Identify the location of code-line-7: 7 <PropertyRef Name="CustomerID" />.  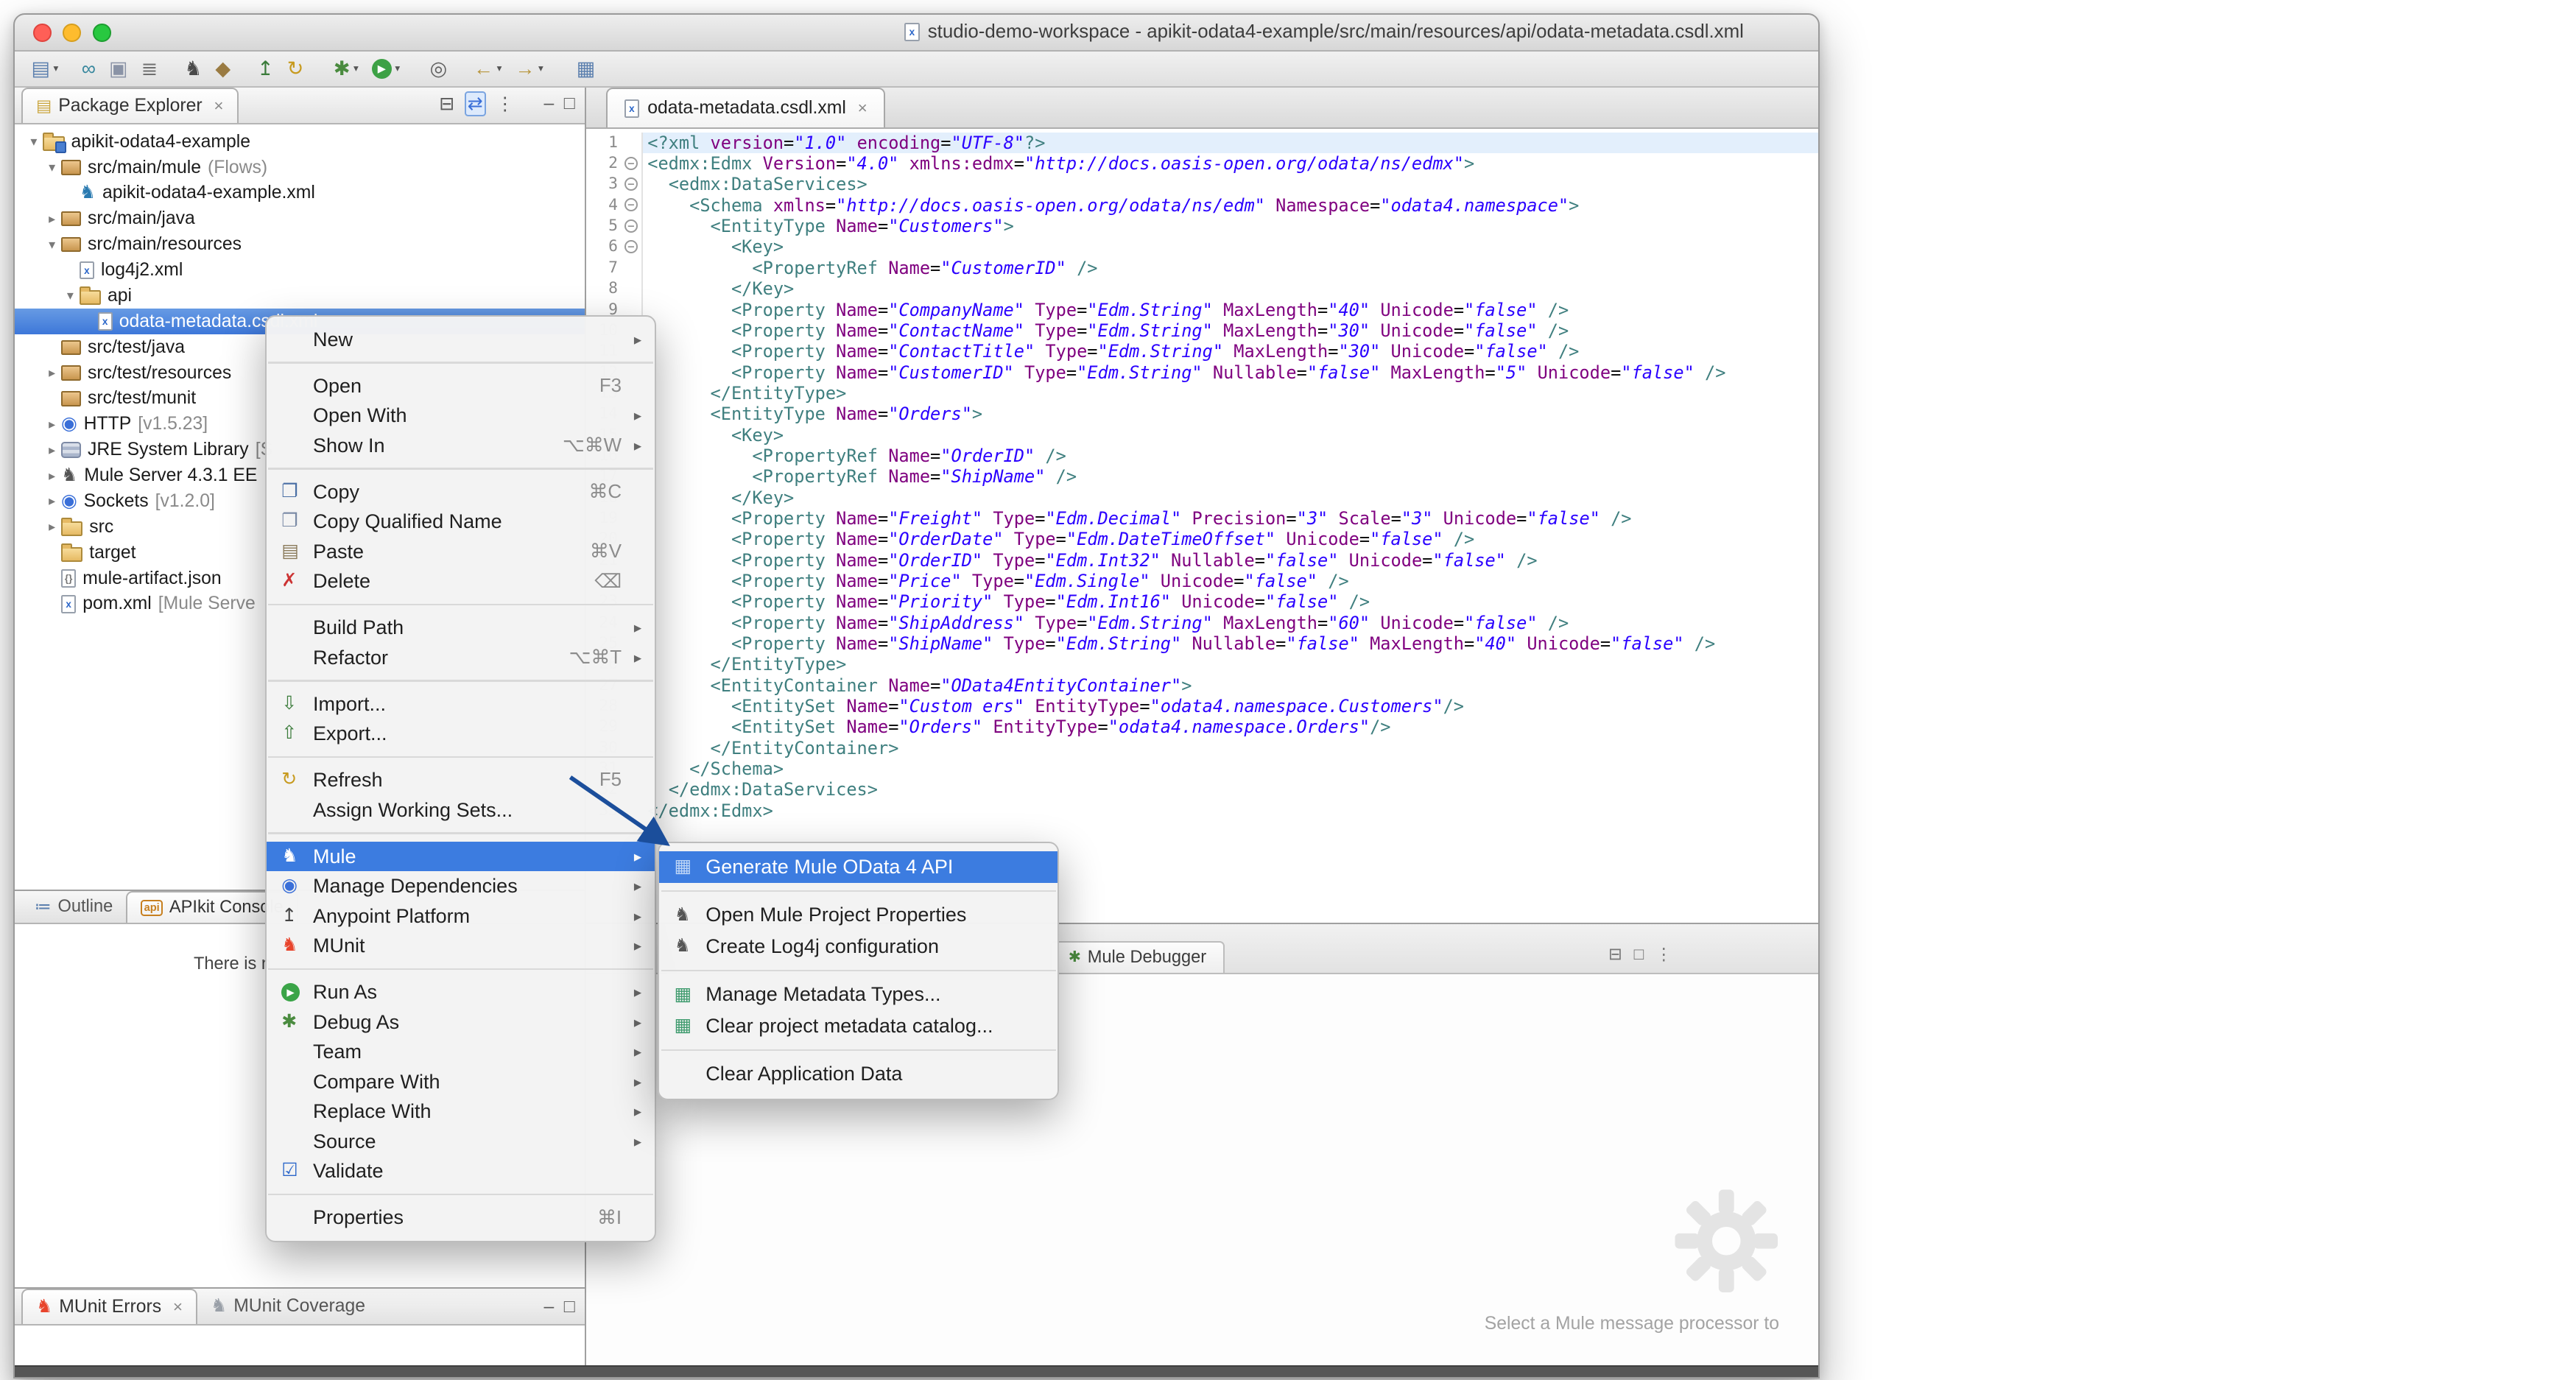
(1201, 268).